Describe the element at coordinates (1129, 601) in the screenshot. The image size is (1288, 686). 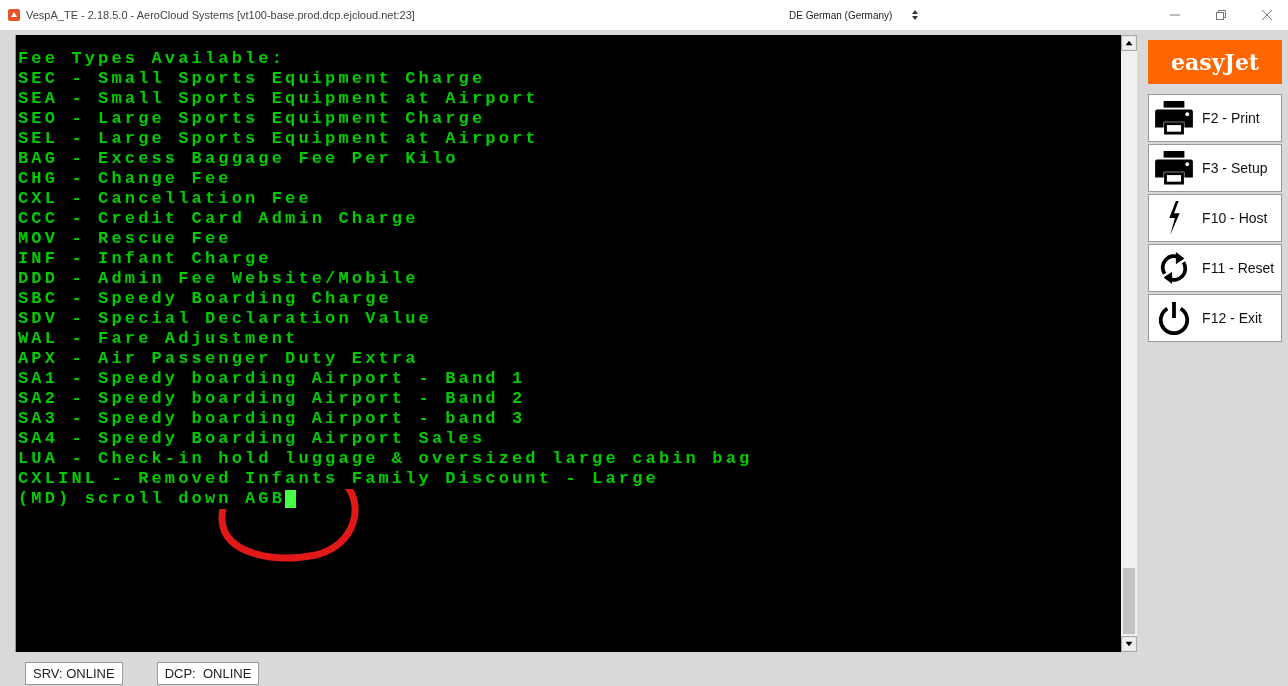
I see `scrollbar-thumb` at that location.